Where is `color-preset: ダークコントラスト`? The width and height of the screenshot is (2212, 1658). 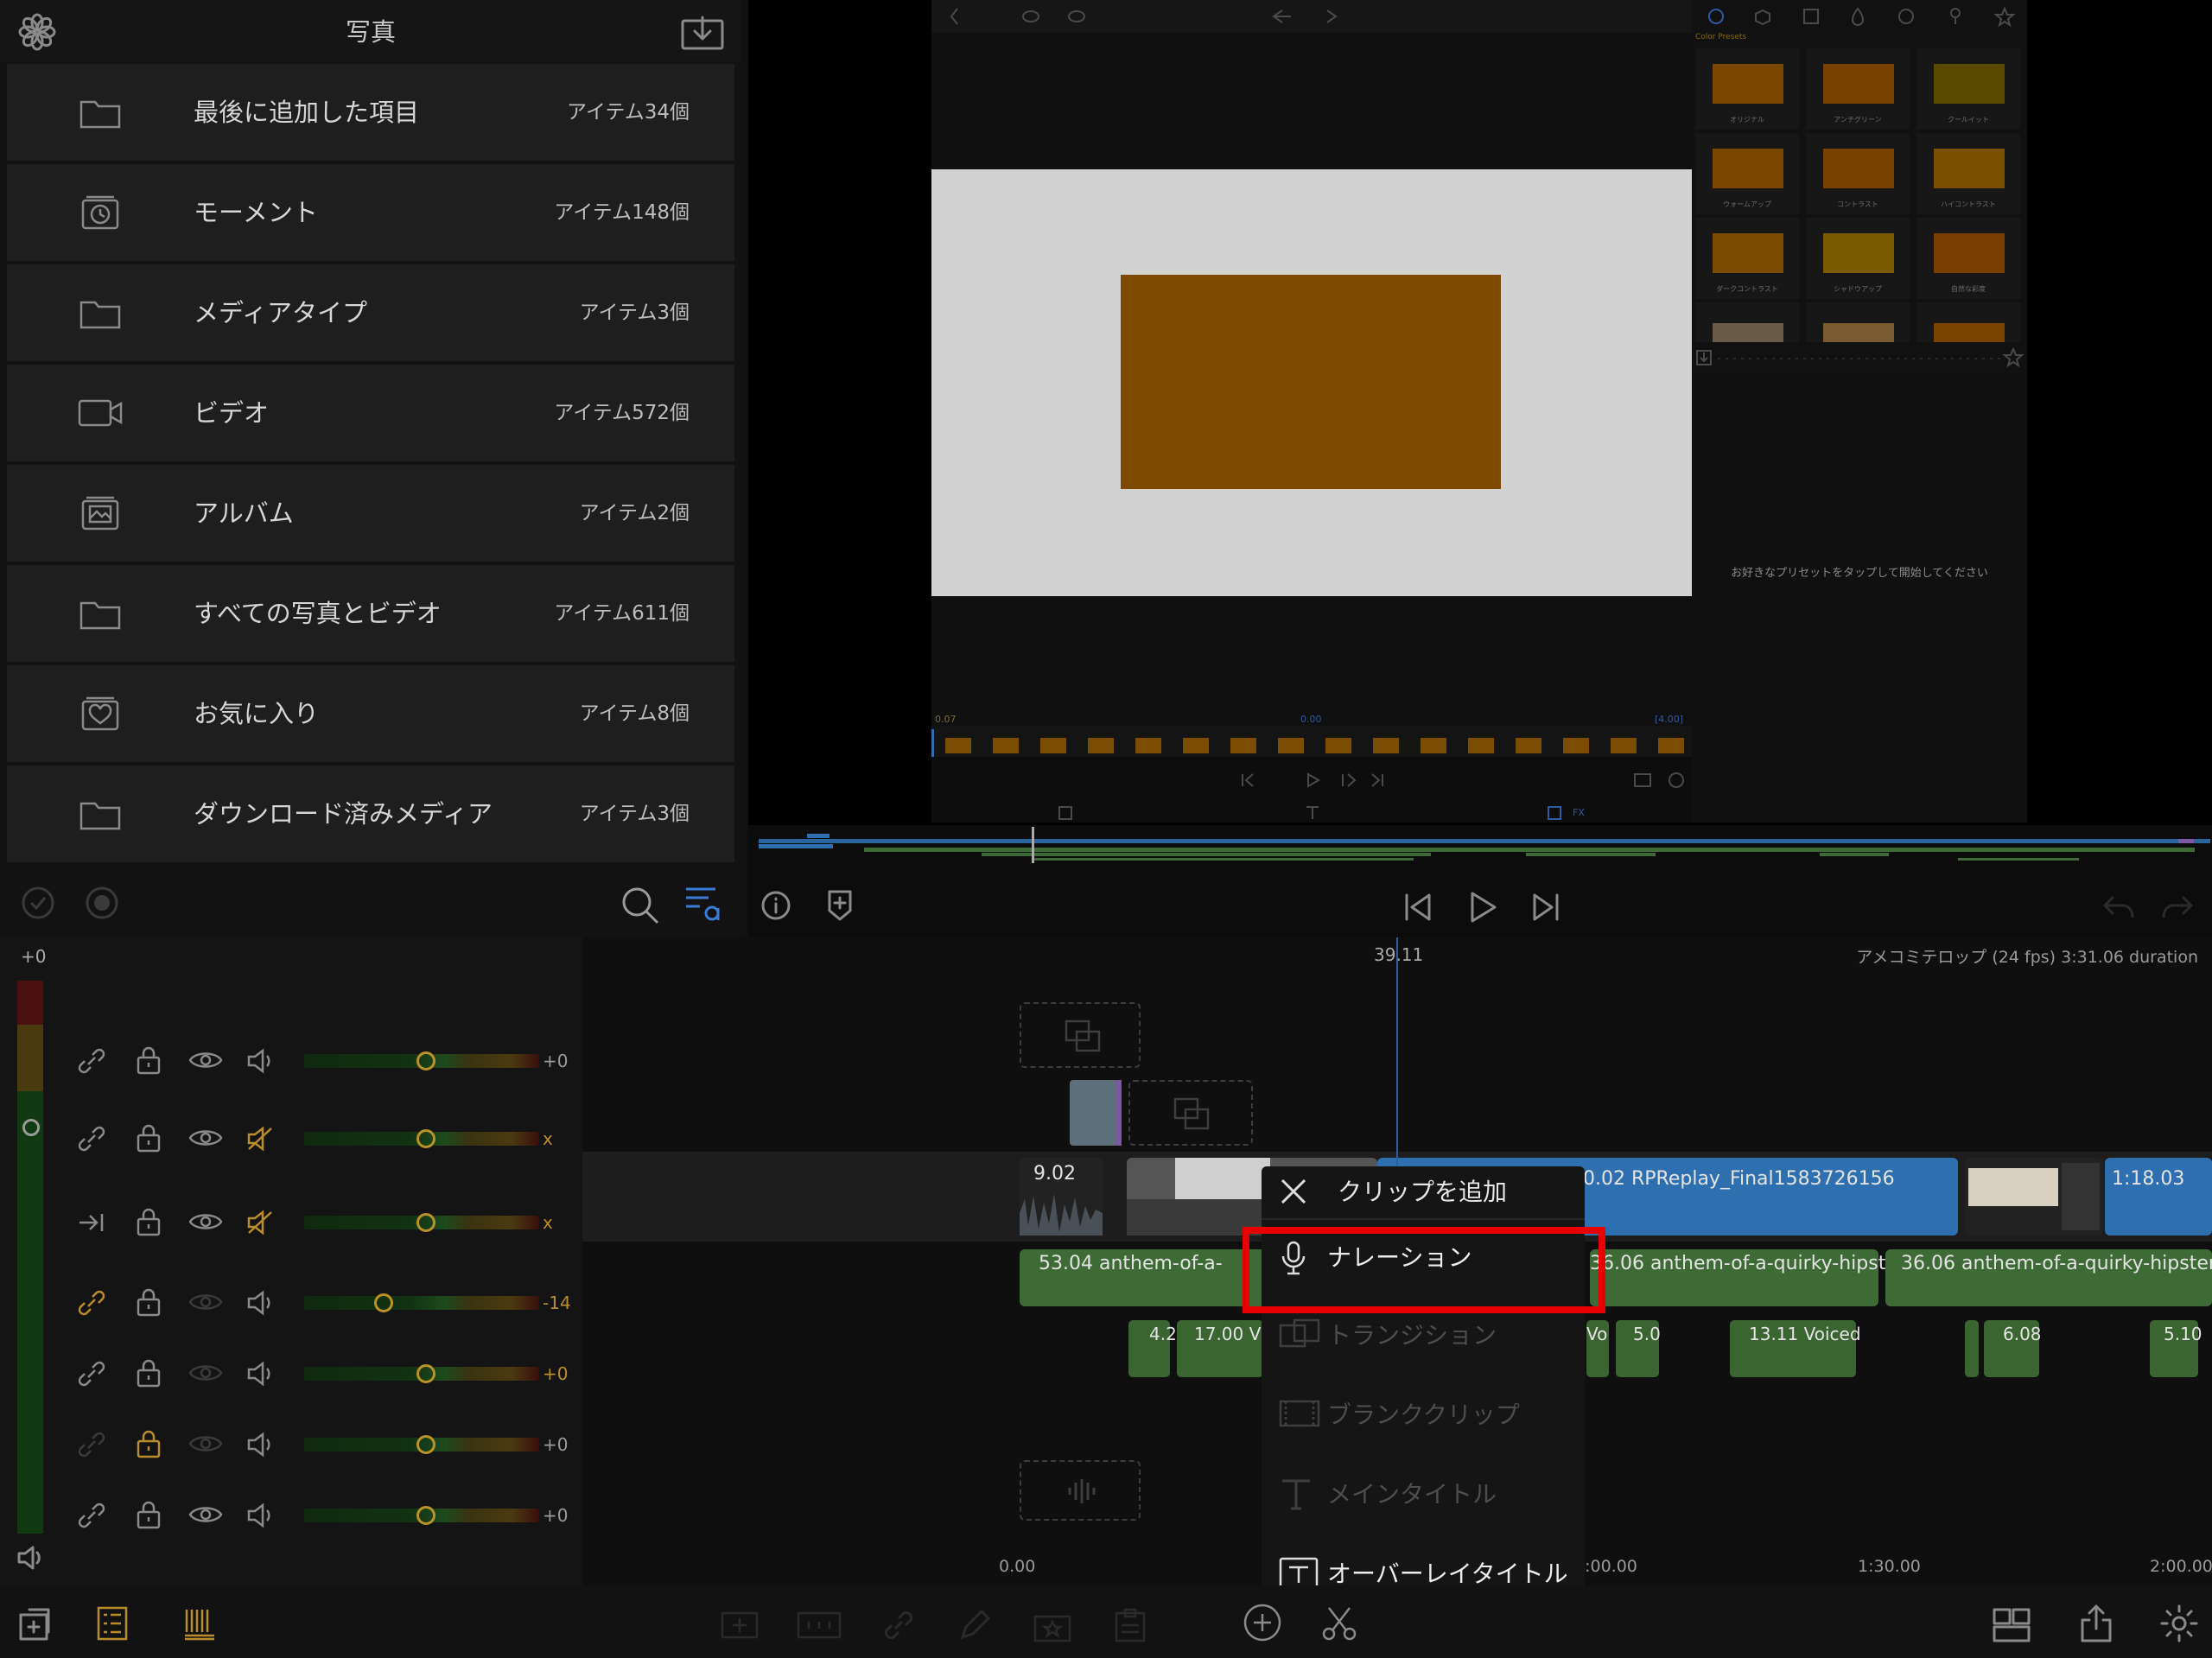 color-preset: ダークコントラスト is located at coordinates (1747, 258).